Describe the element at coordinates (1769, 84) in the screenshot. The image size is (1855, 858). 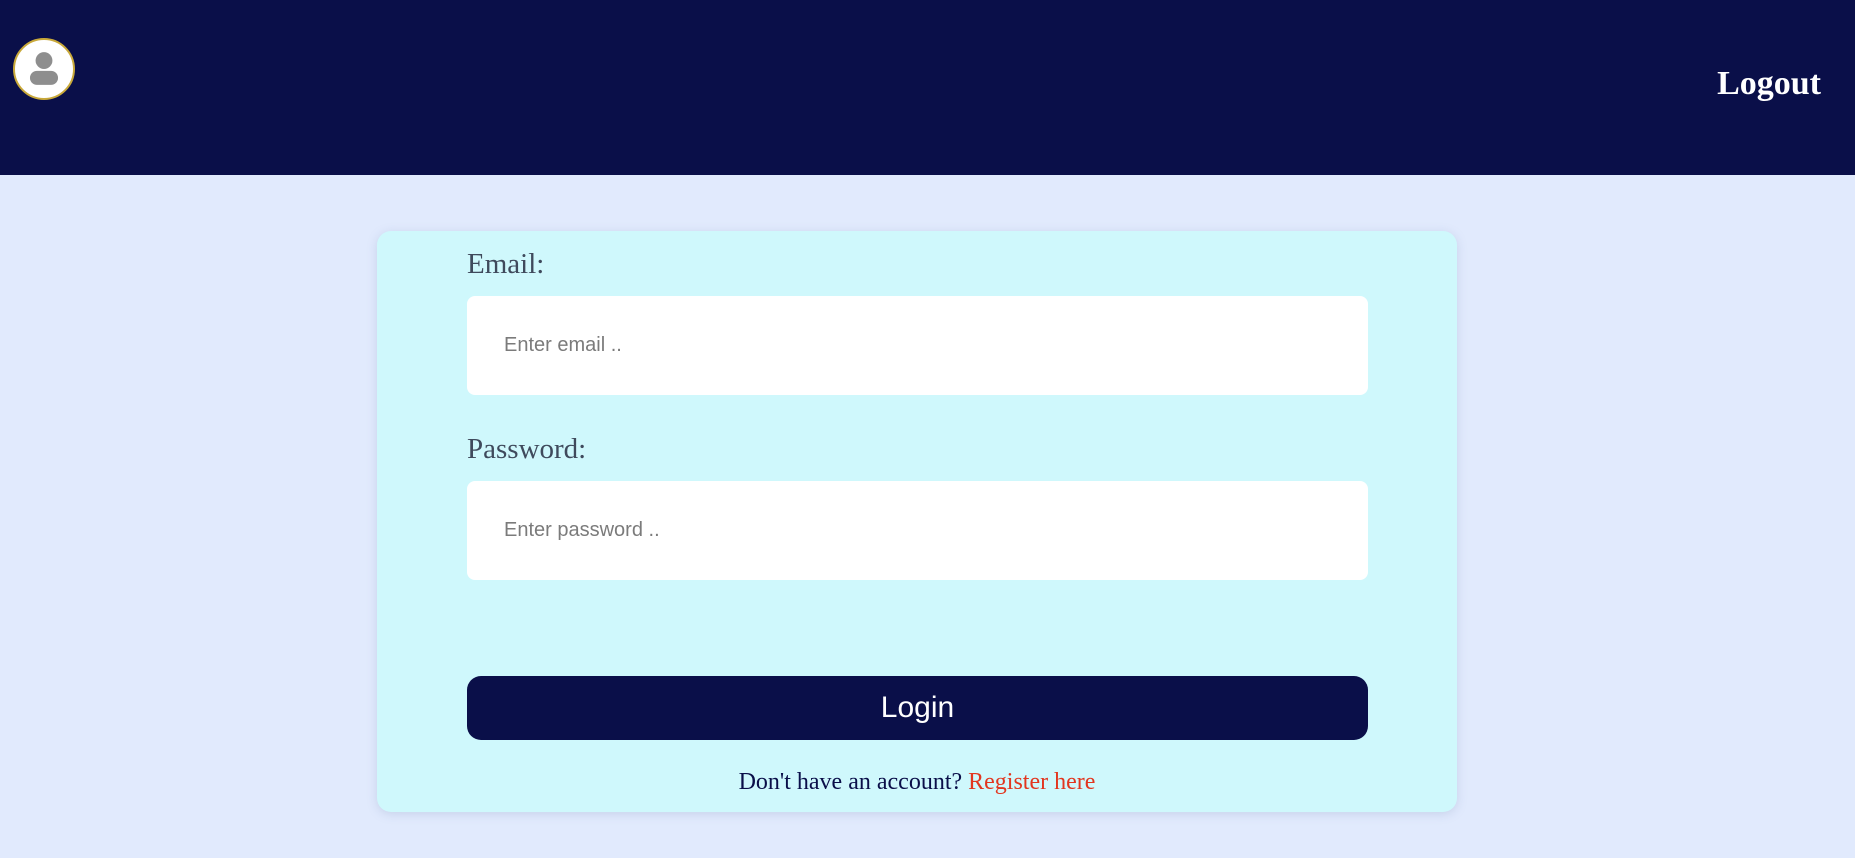
I see `logout-link: Logout` at that location.